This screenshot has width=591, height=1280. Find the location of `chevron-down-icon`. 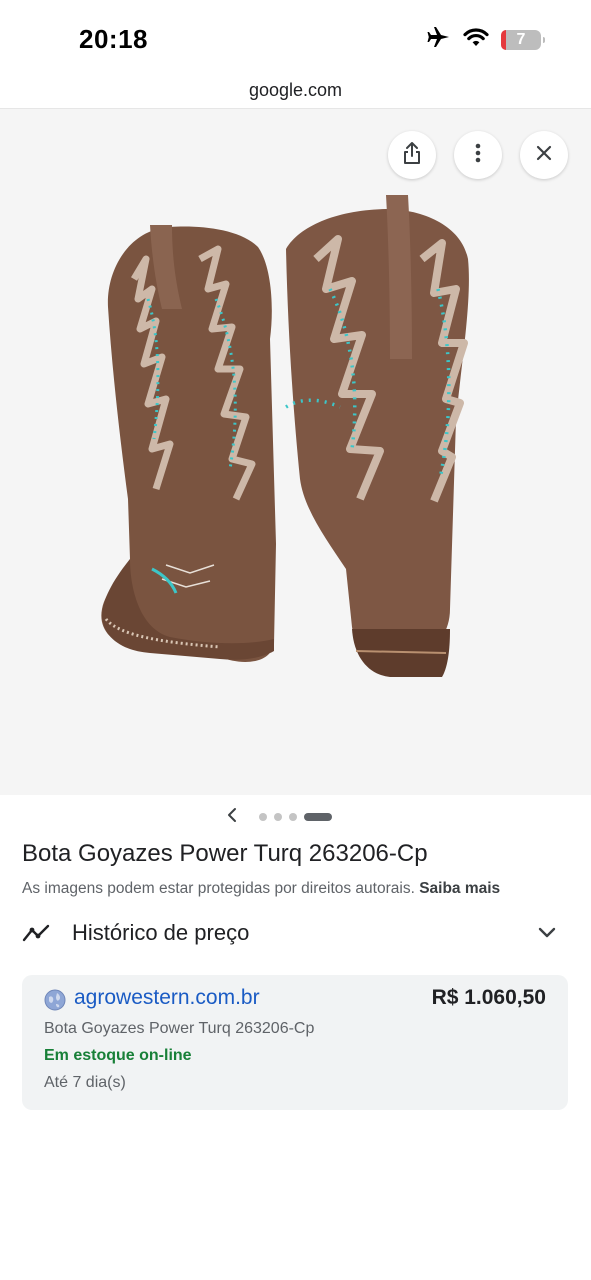

chevron-down-icon is located at coordinates (547, 934).